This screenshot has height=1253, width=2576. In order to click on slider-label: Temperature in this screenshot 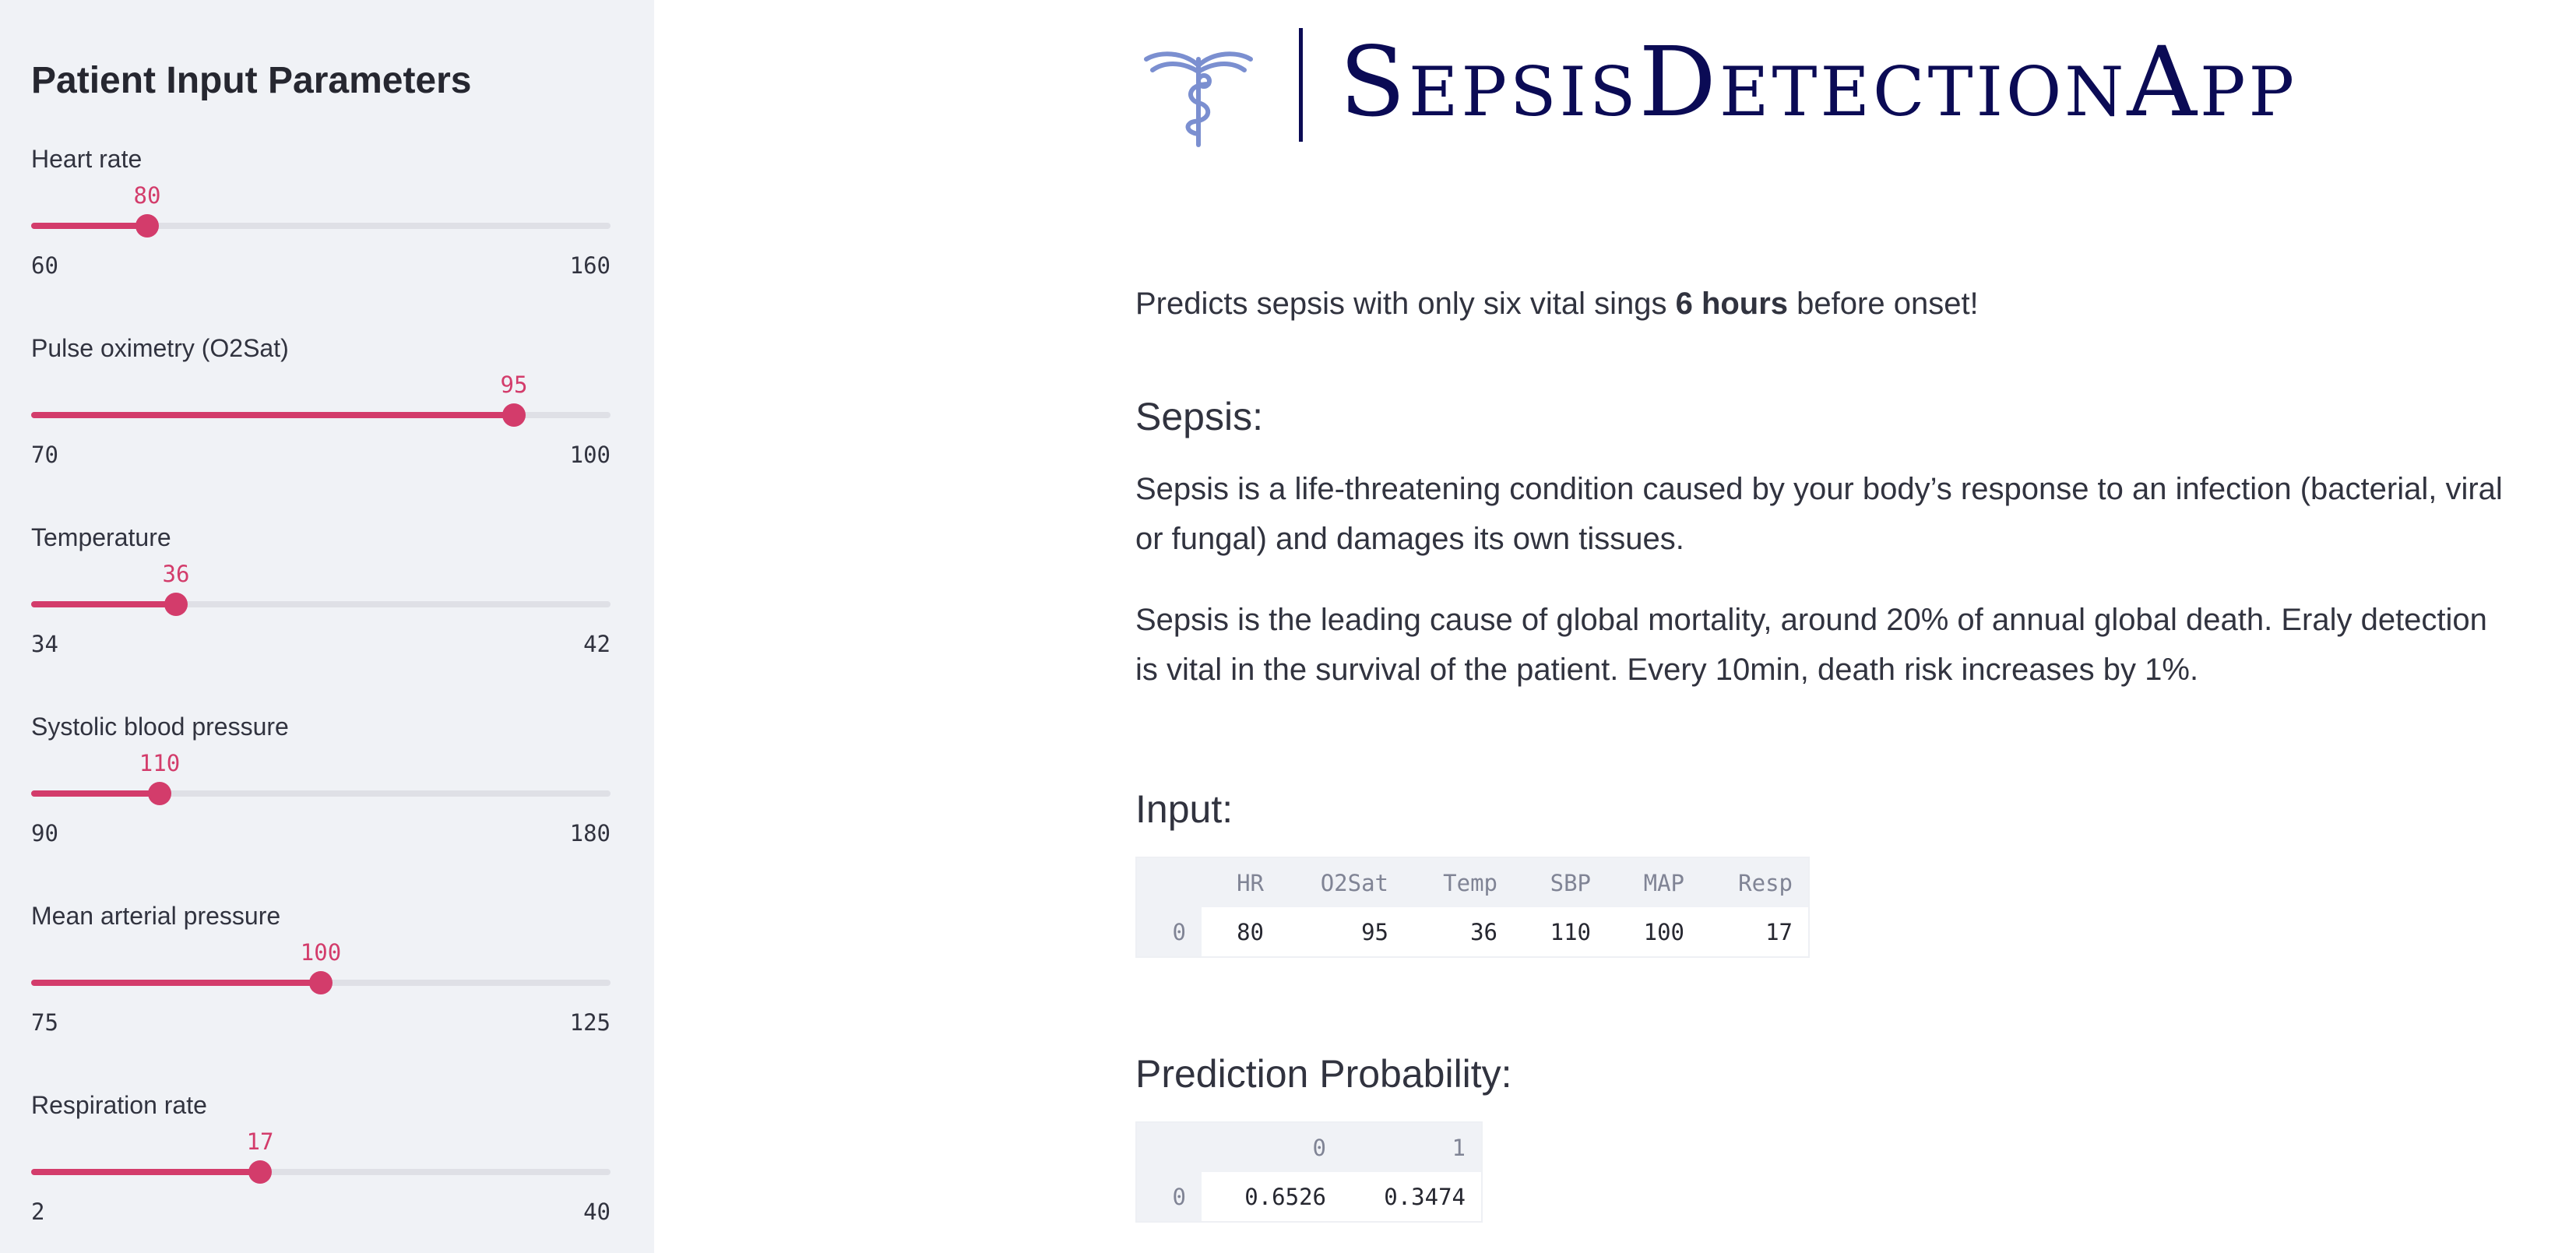, I will do `click(101, 537)`.